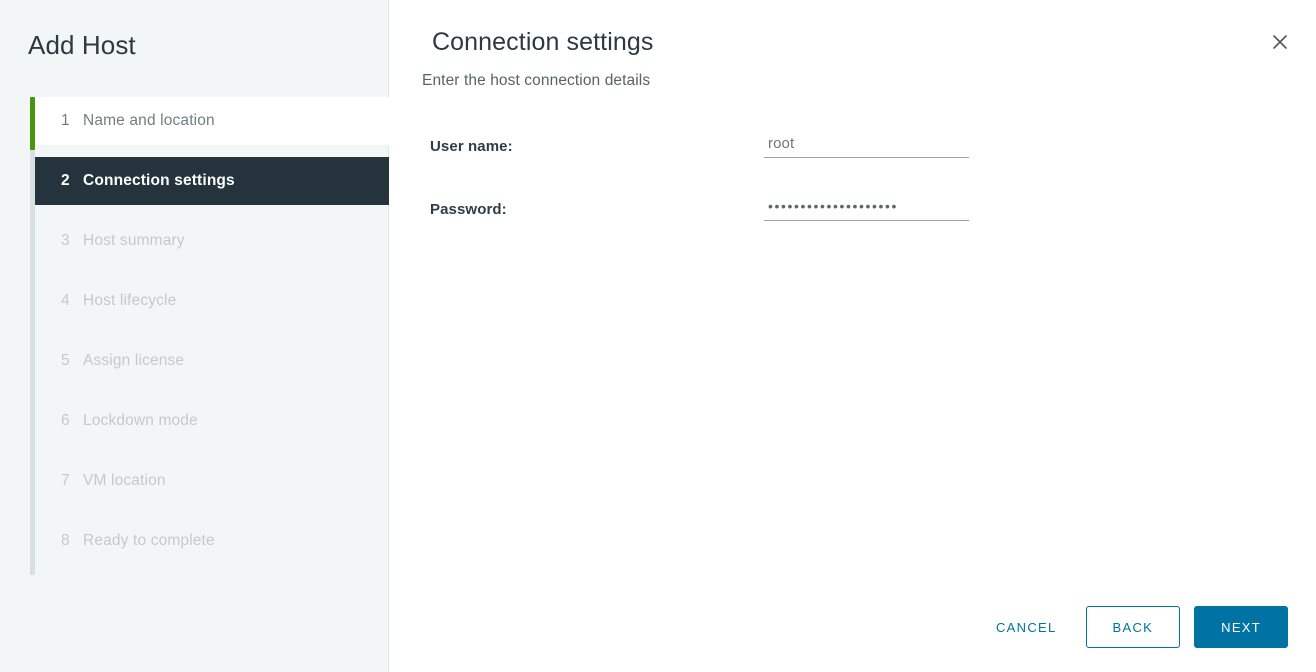 Image resolution: width=1316 pixels, height=672 pixels. Describe the element at coordinates (65, 300) in the screenshot. I see `step-number: 4` at that location.